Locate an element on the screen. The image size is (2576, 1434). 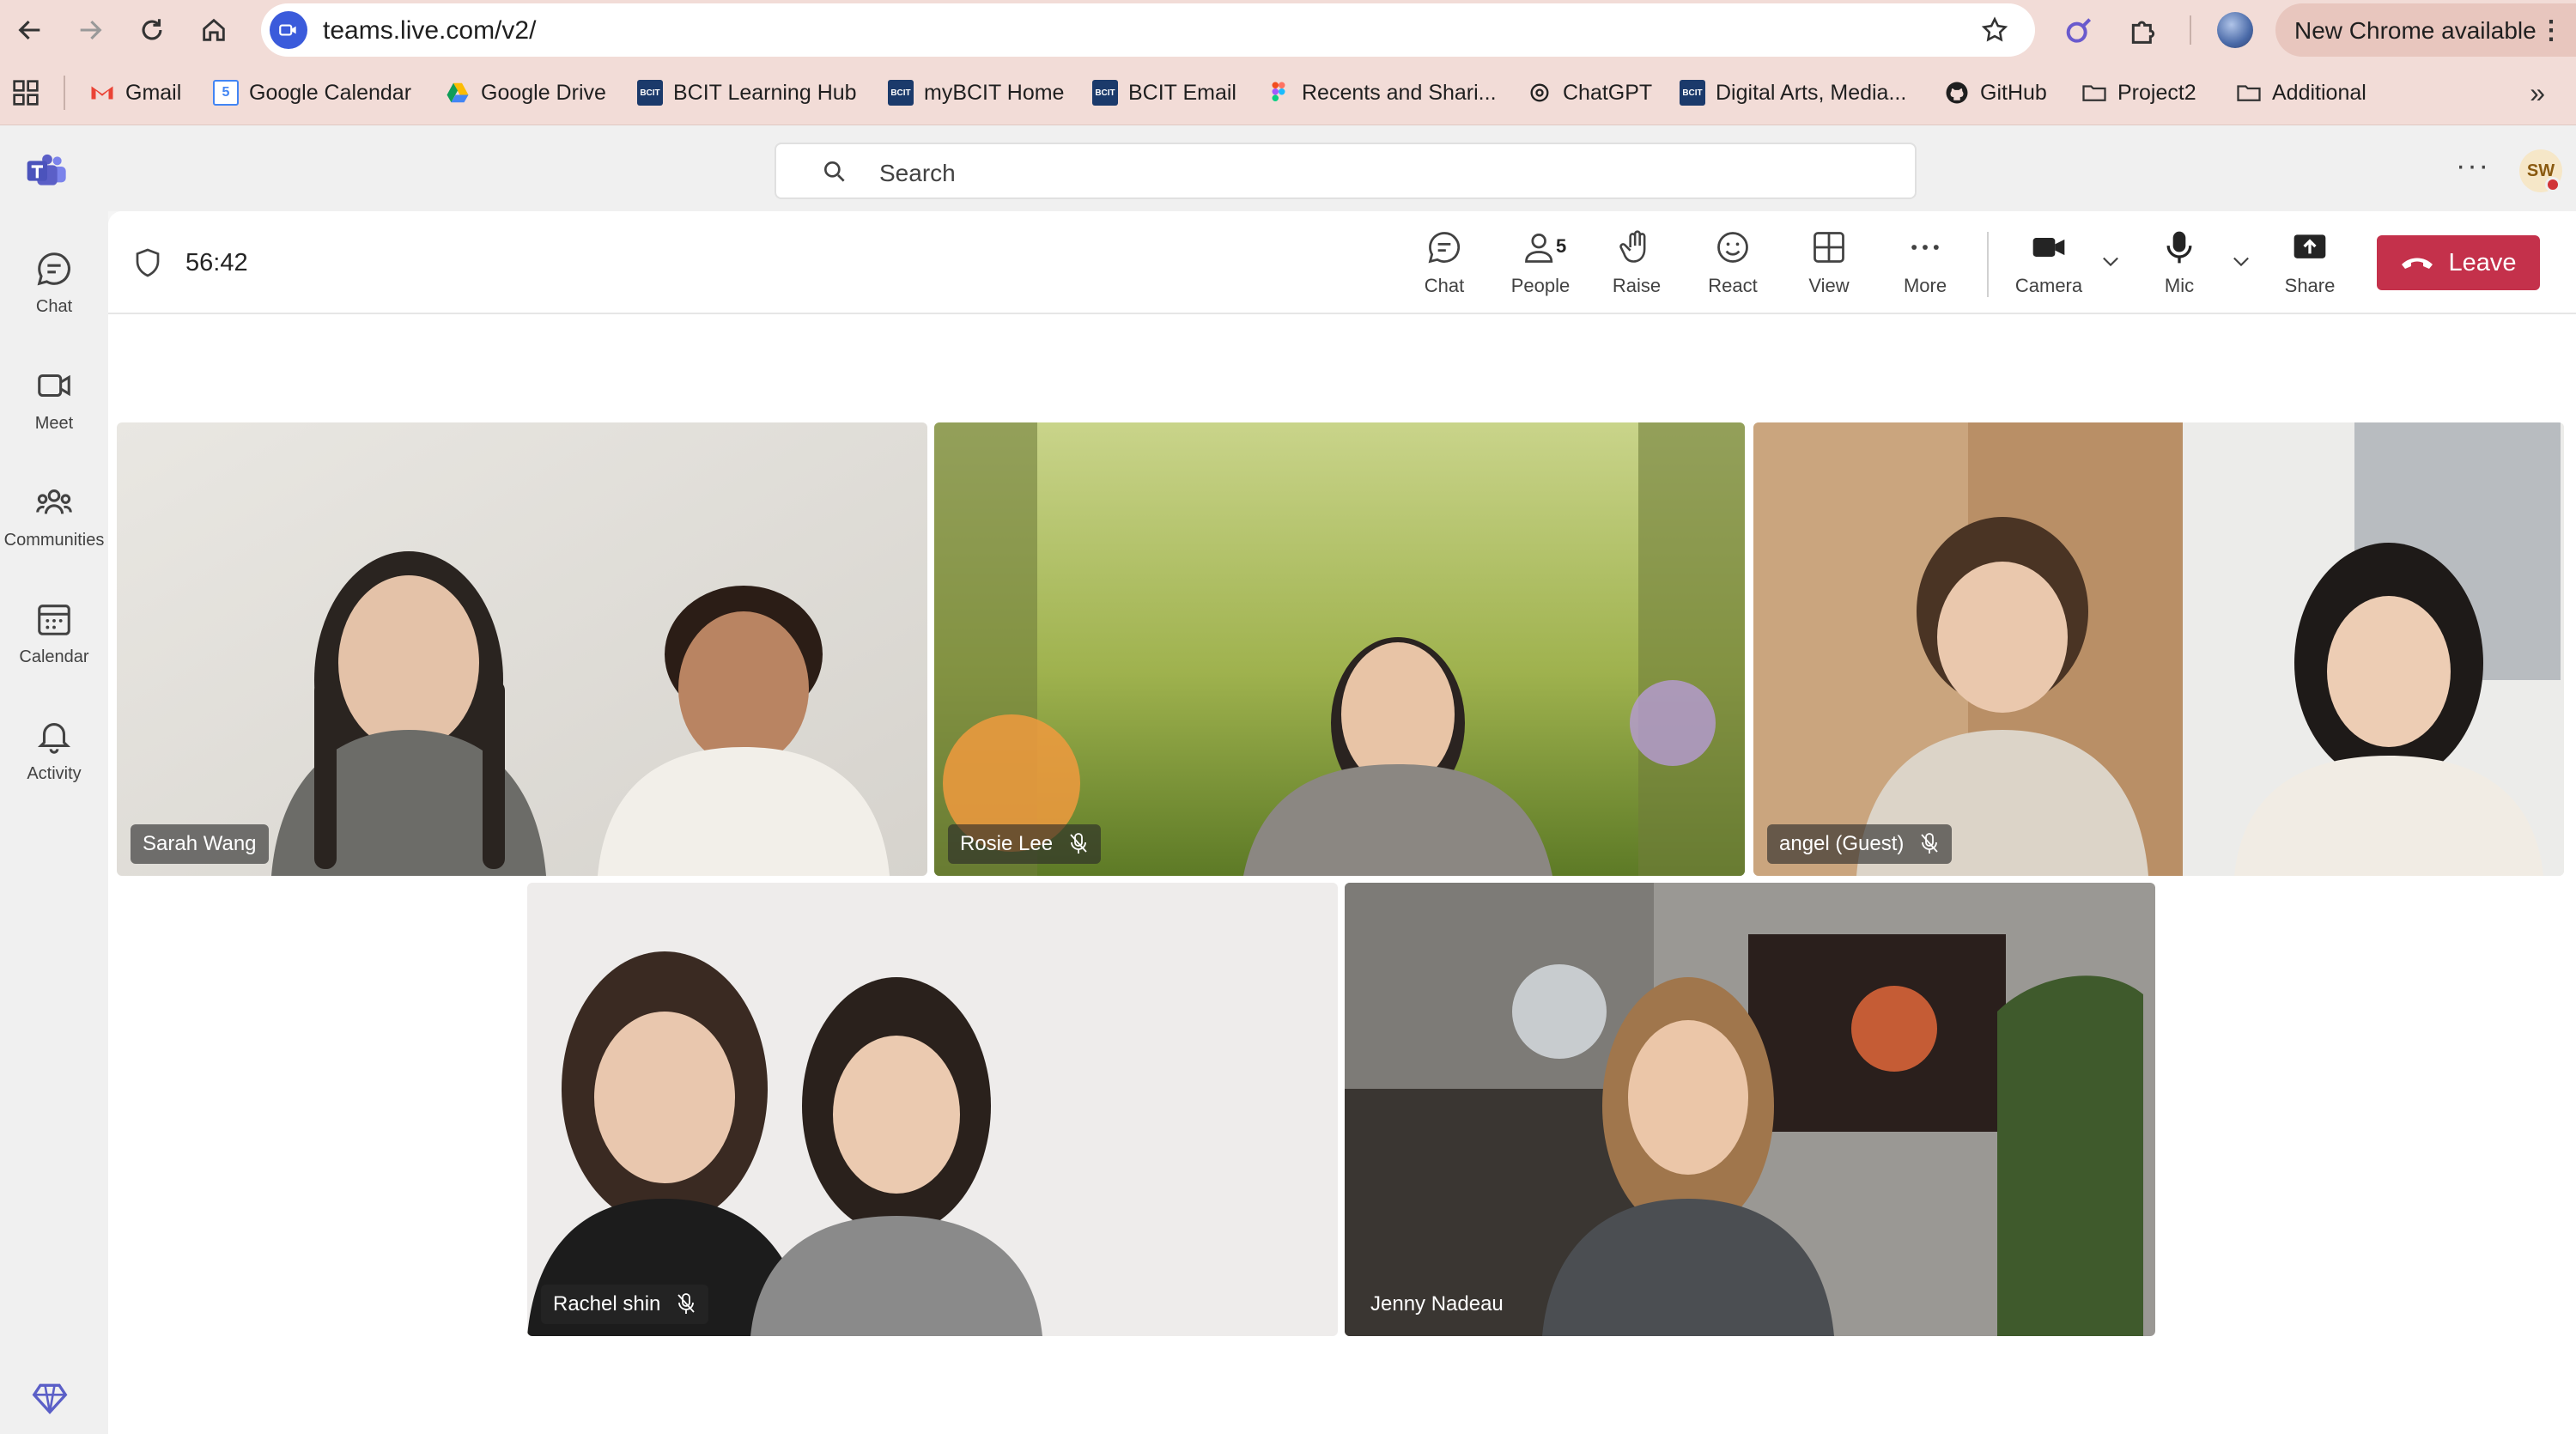
people-count: 5 is located at coordinates (1561, 246).